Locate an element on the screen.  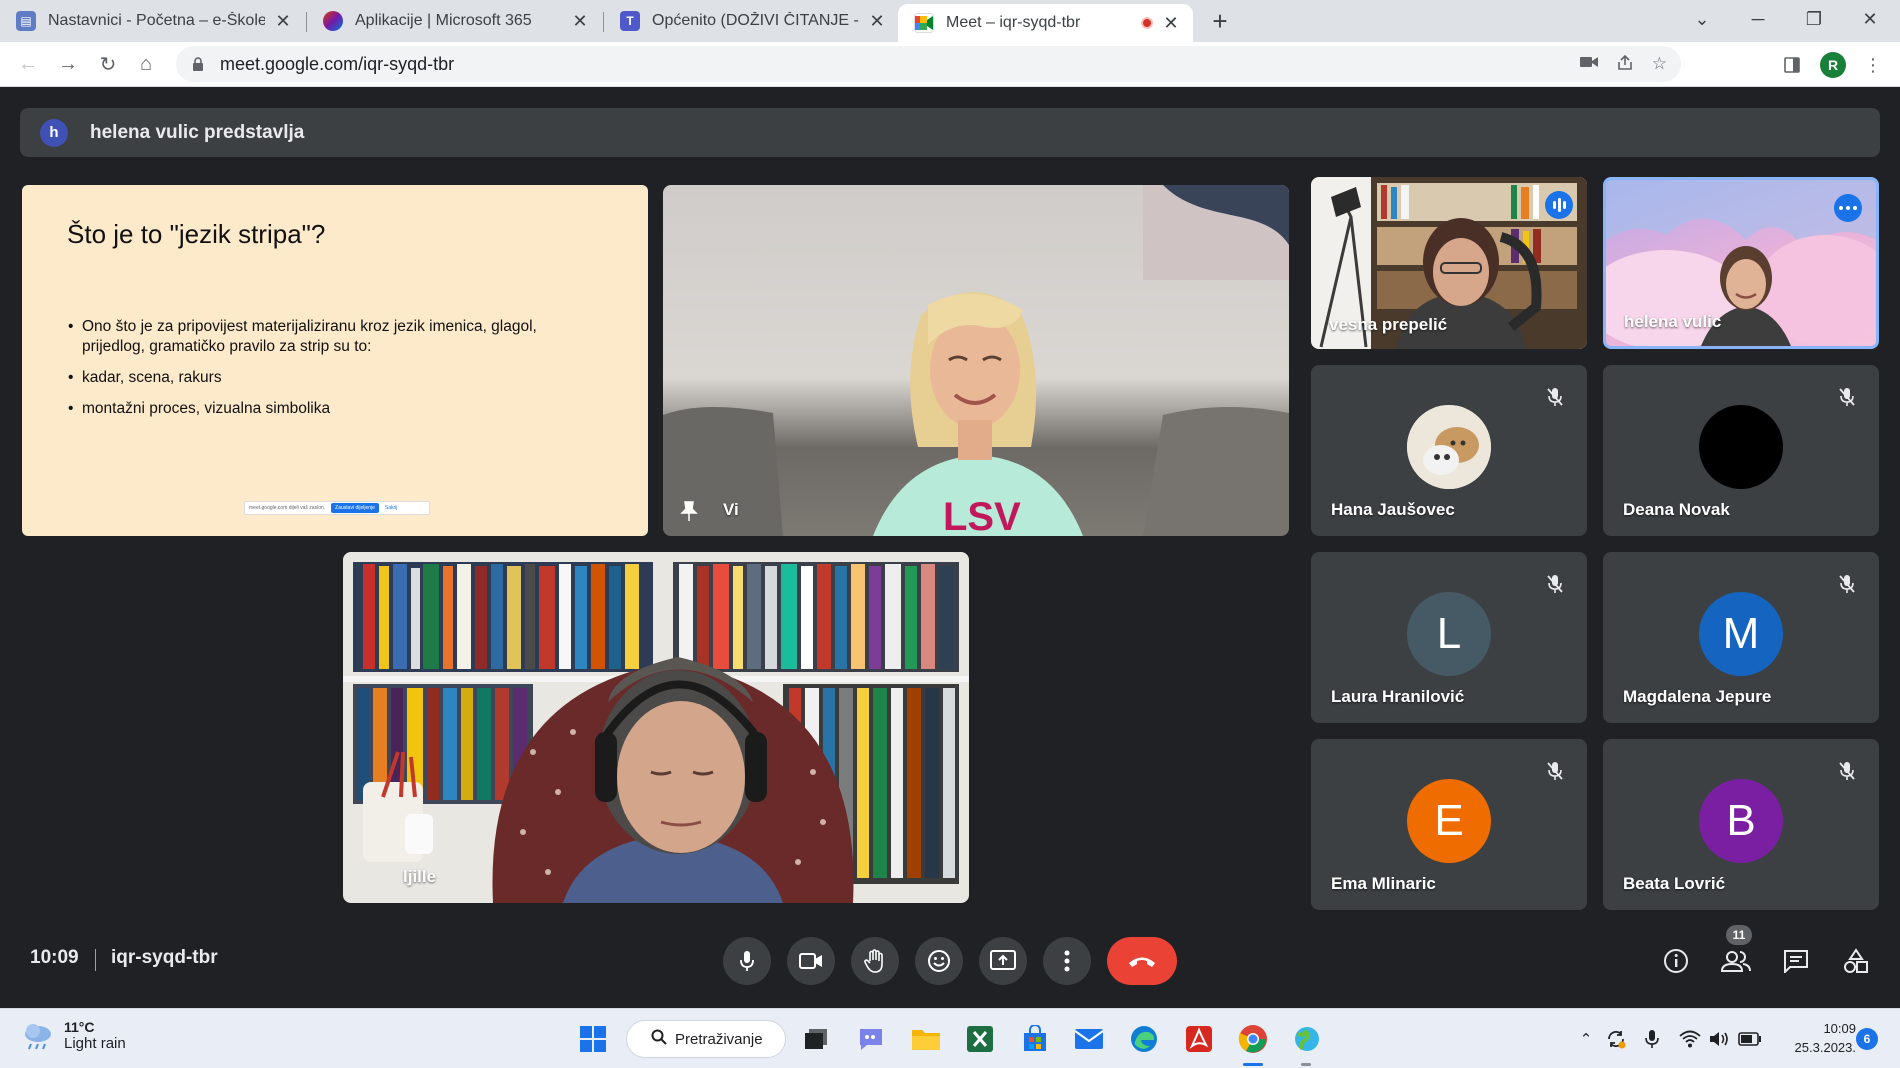
chat-button is located at coordinates (1796, 961).